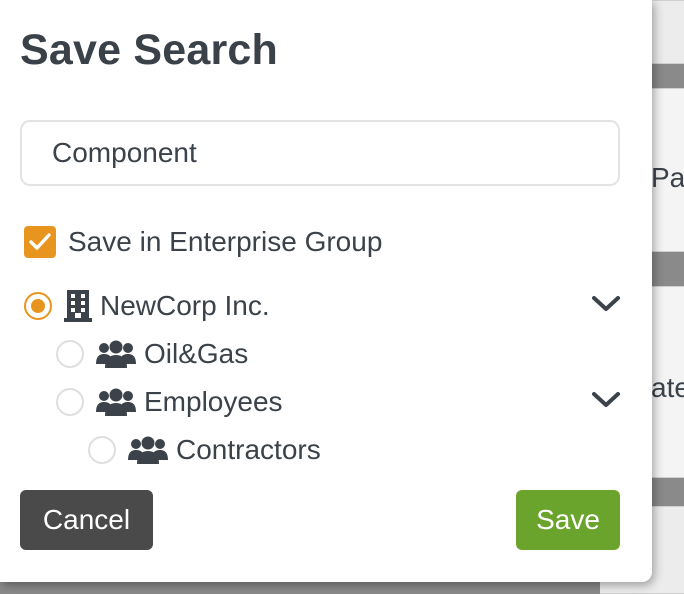 This screenshot has height=594, width=684. What do you see at coordinates (568, 520) in the screenshot?
I see `save-button: Save` at bounding box center [568, 520].